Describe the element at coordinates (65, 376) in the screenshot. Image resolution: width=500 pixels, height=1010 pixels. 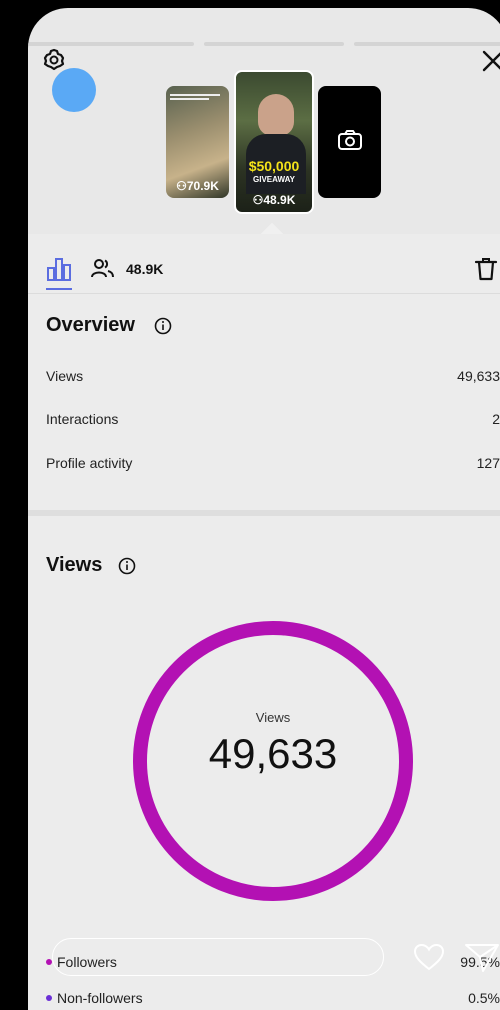
I see `overview-row-label: Views` at that location.